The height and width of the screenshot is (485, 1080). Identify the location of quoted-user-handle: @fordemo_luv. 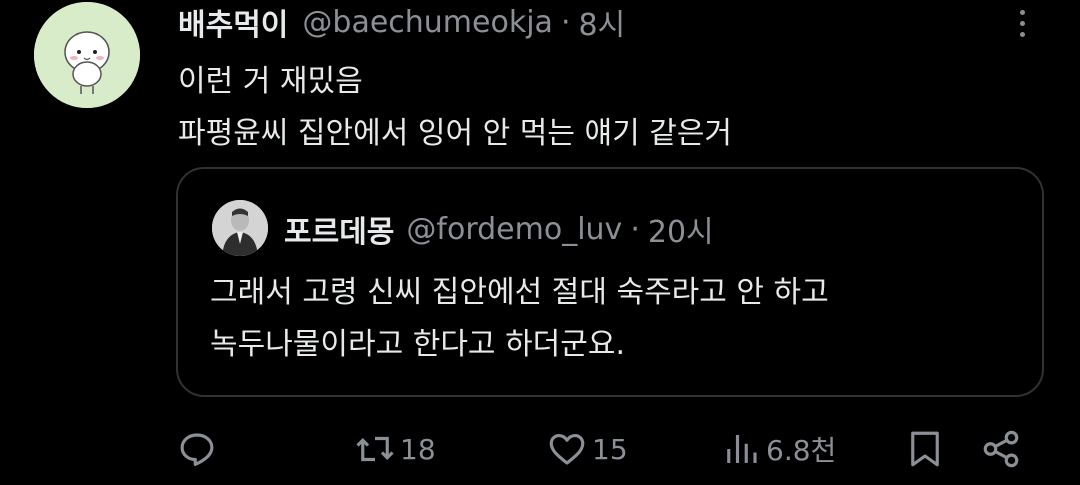
(514, 229).